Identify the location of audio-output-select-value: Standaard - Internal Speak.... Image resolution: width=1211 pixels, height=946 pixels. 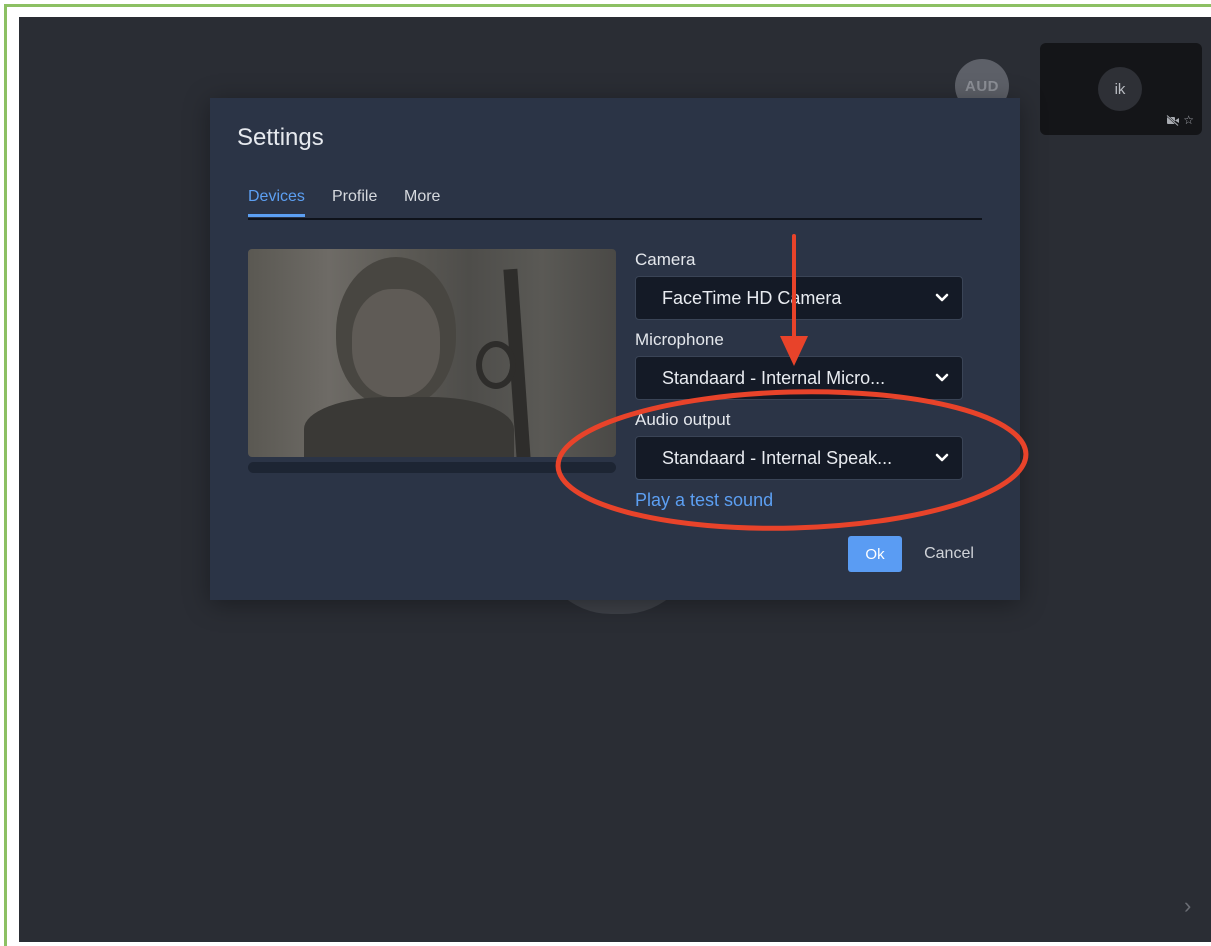
(777, 457).